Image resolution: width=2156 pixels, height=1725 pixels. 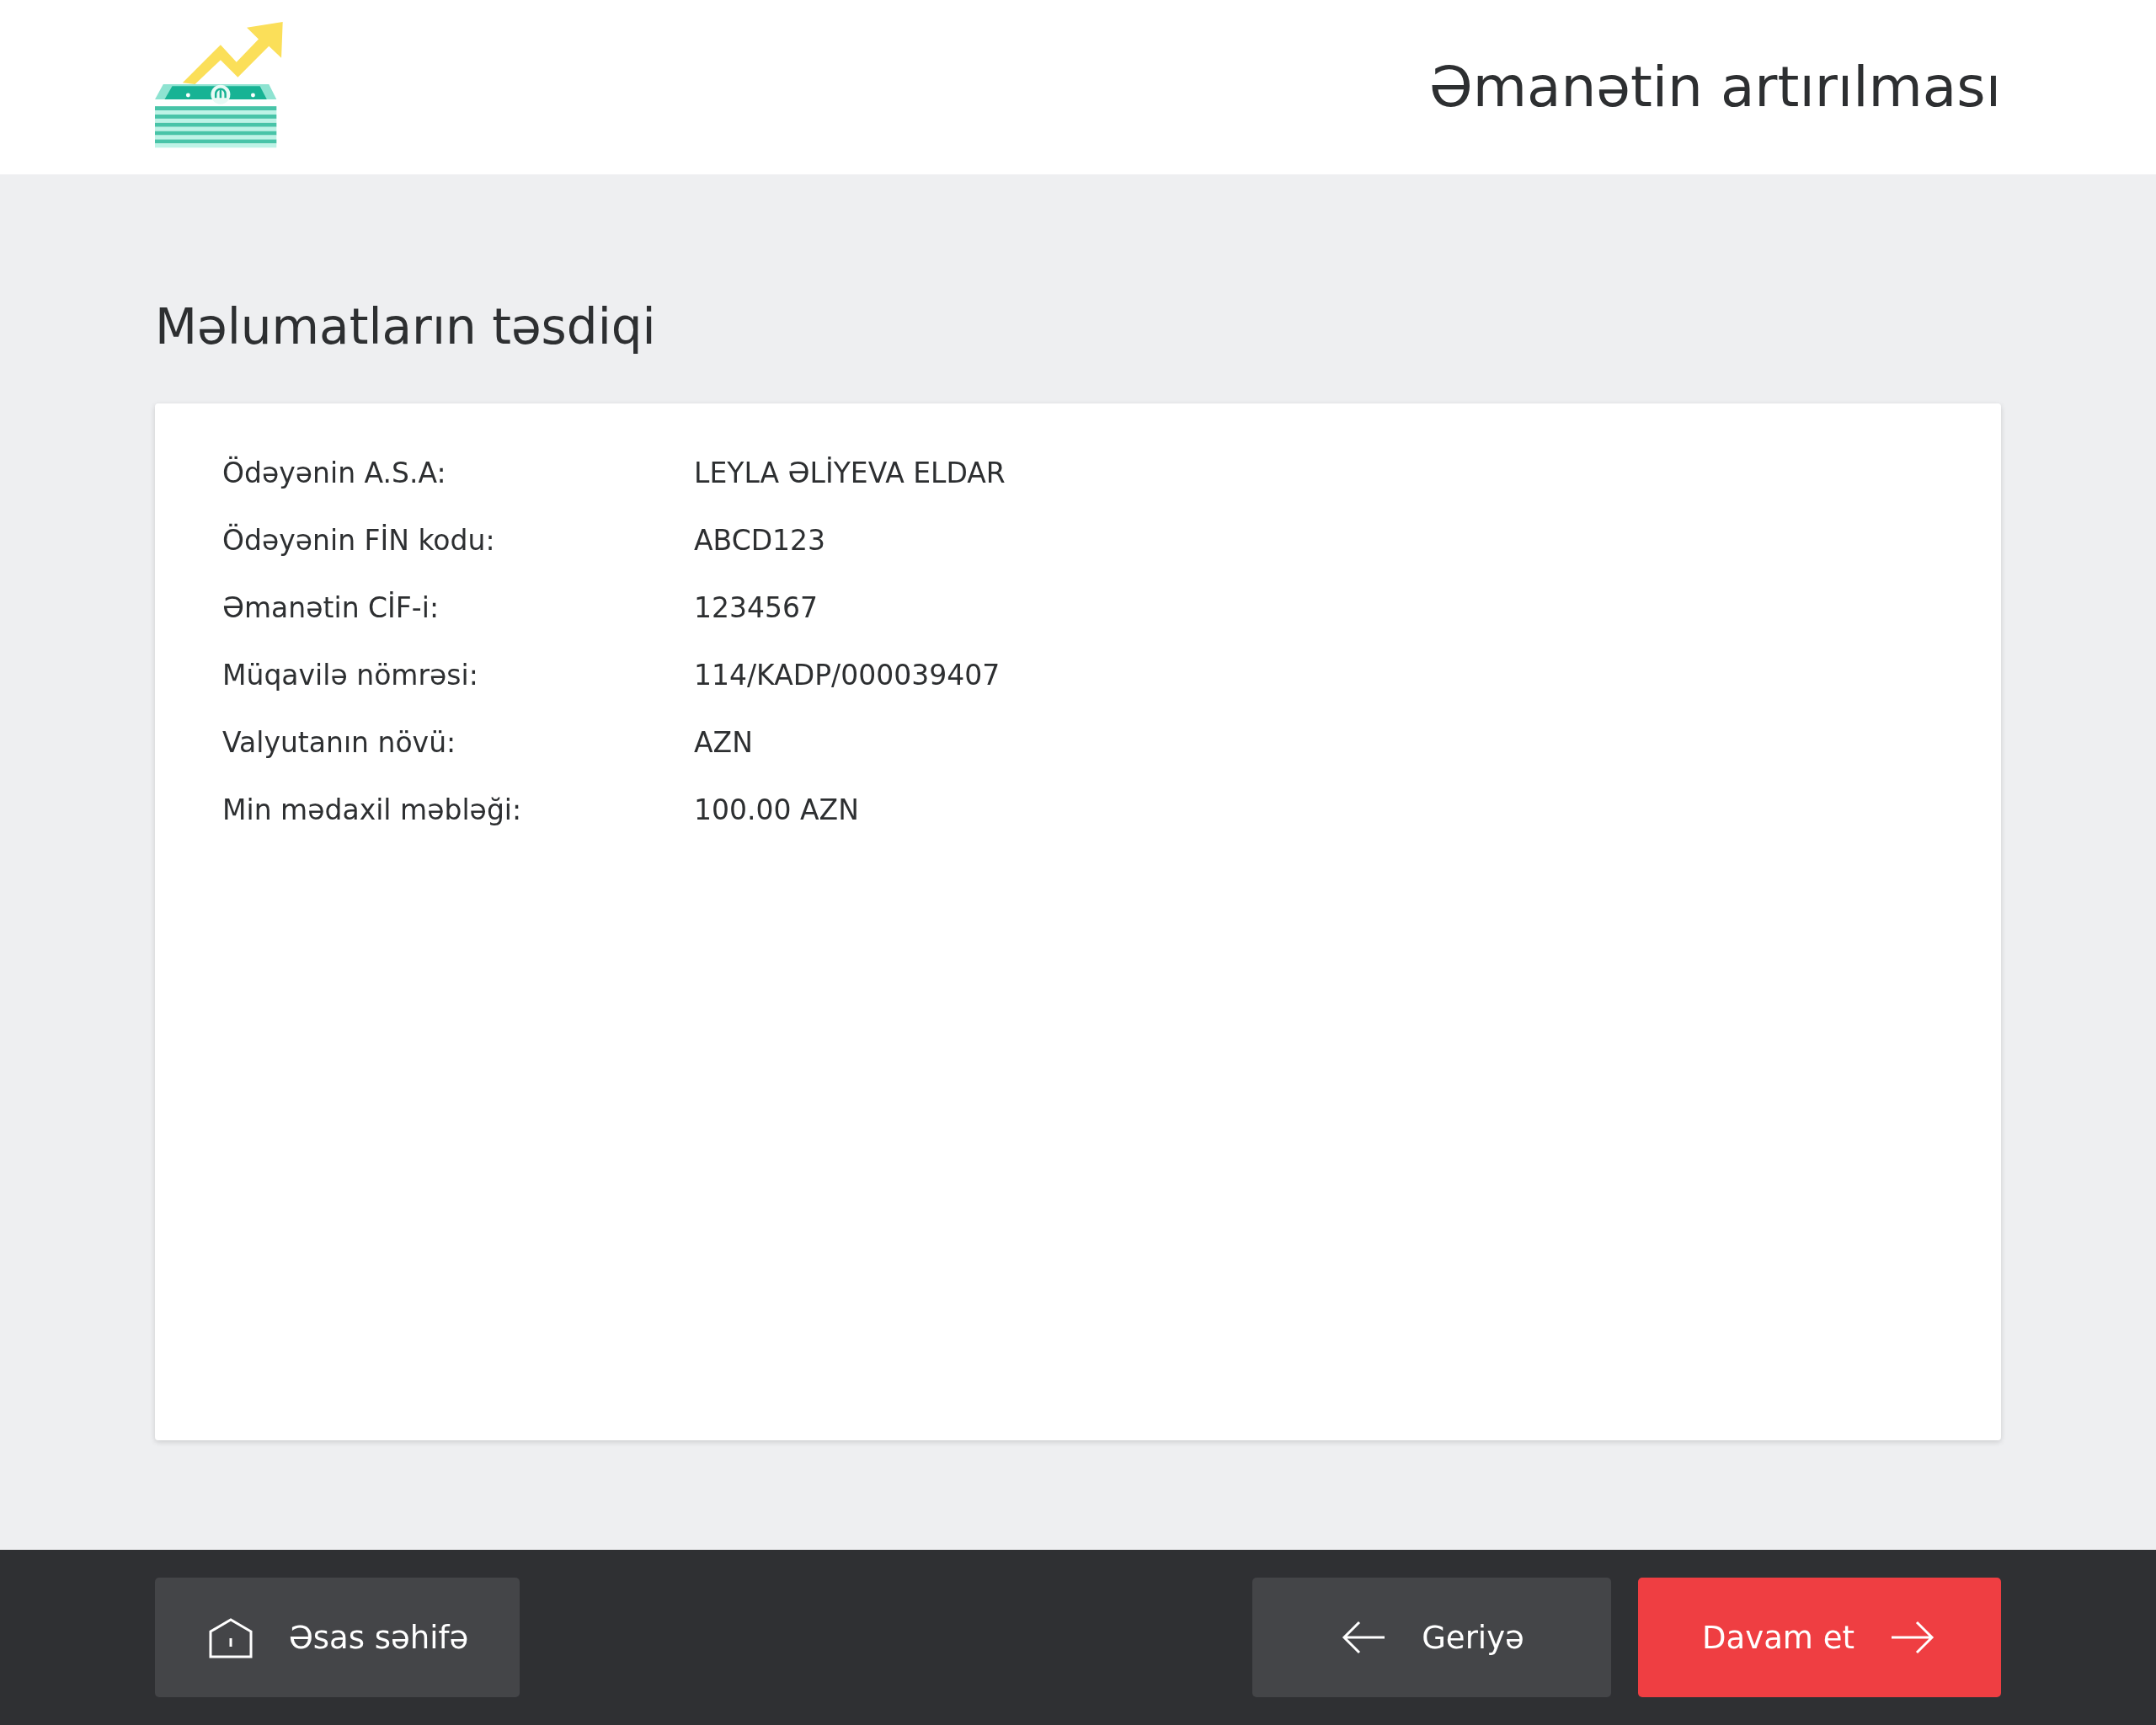 I want to click on field-value: 1234567, so click(x=756, y=608).